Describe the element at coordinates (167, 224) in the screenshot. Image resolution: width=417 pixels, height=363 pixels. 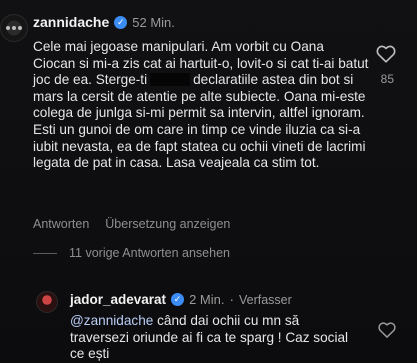
I see `translate-button: Übersetzung anzeigen` at that location.